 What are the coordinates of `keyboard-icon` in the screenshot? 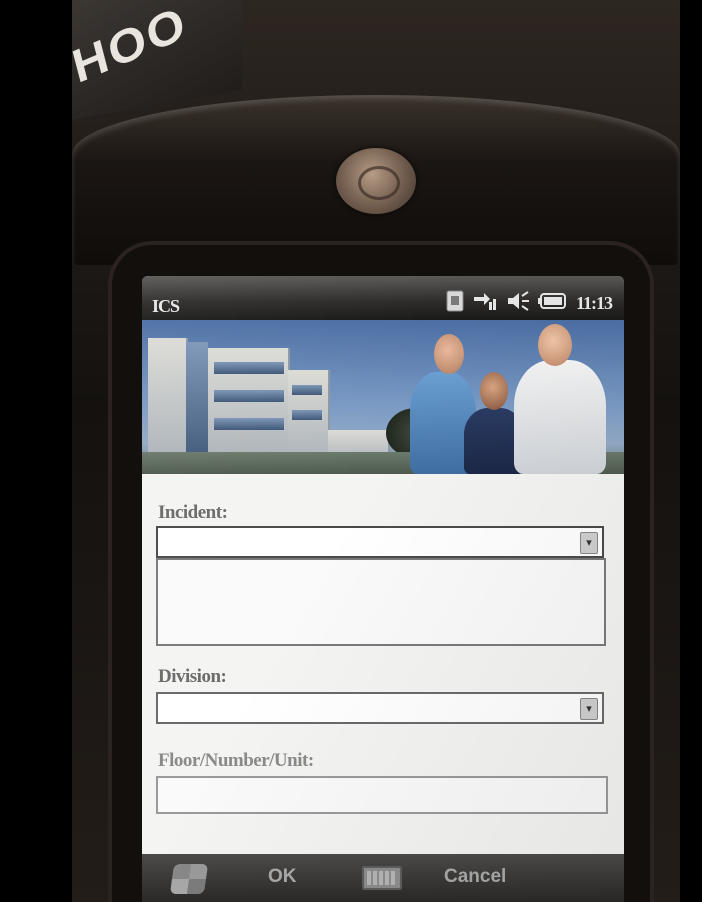 It's located at (382, 878).